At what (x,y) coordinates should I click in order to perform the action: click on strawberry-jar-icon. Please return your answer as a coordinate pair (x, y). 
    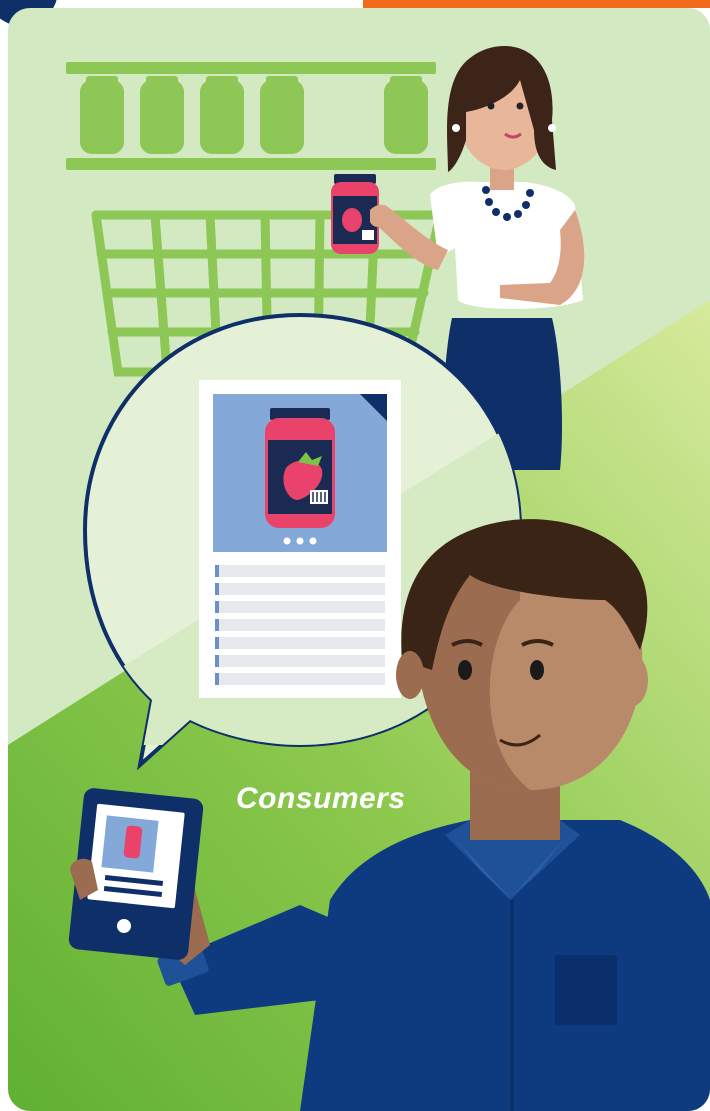
    Looking at the image, I should click on (300, 468).